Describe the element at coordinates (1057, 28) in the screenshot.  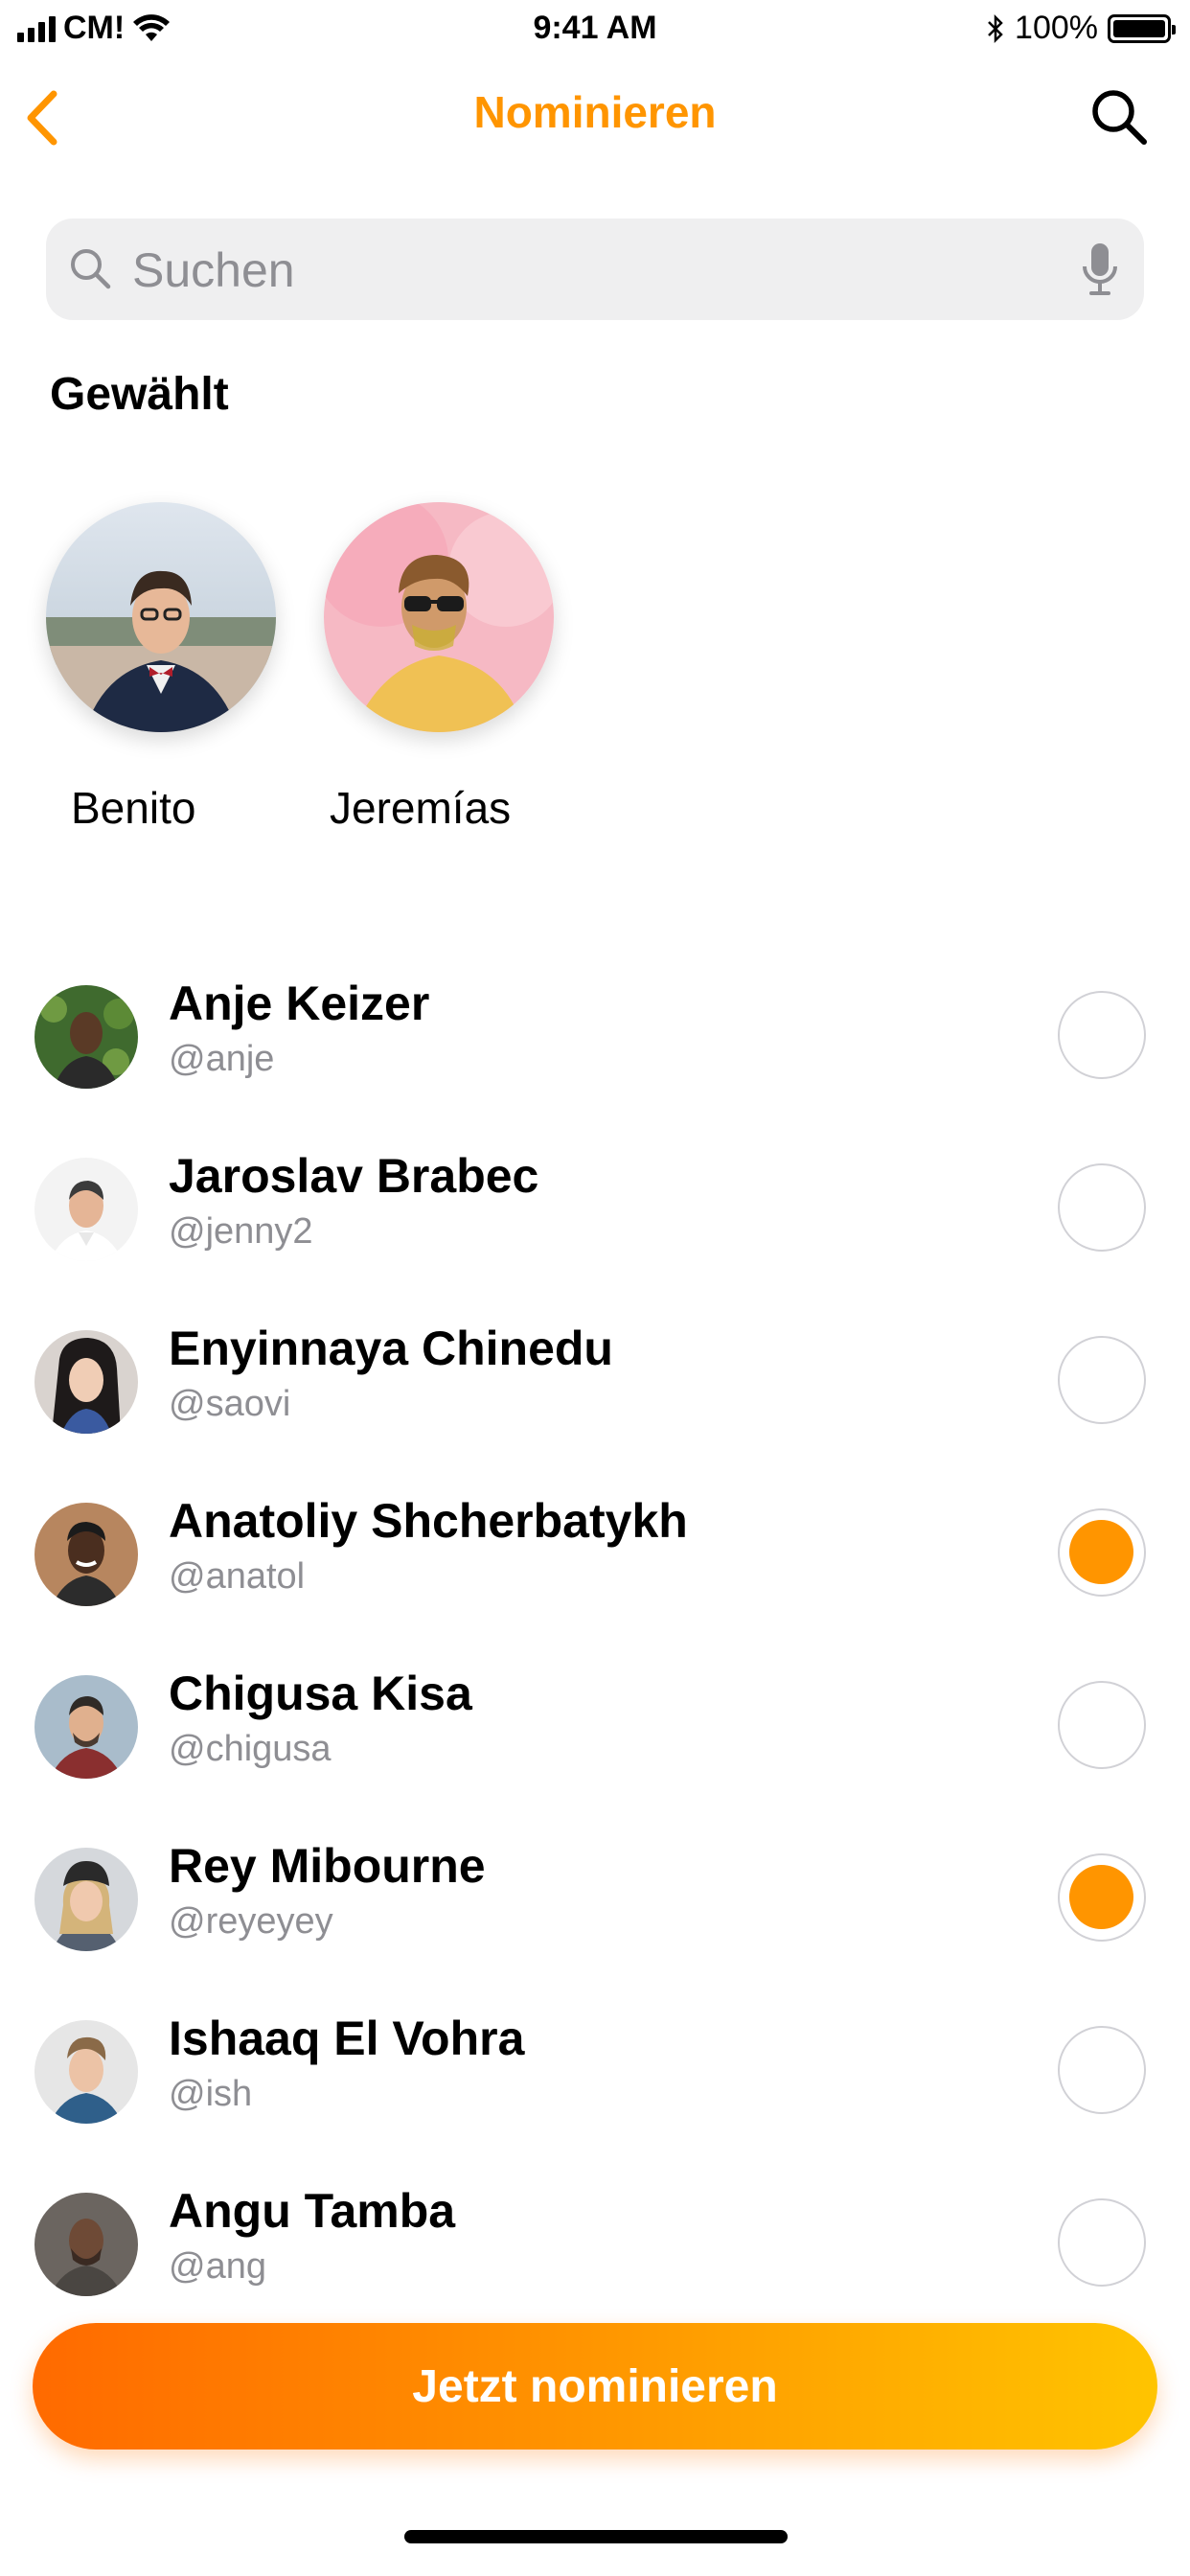
I see `battery-percent: 100%` at that location.